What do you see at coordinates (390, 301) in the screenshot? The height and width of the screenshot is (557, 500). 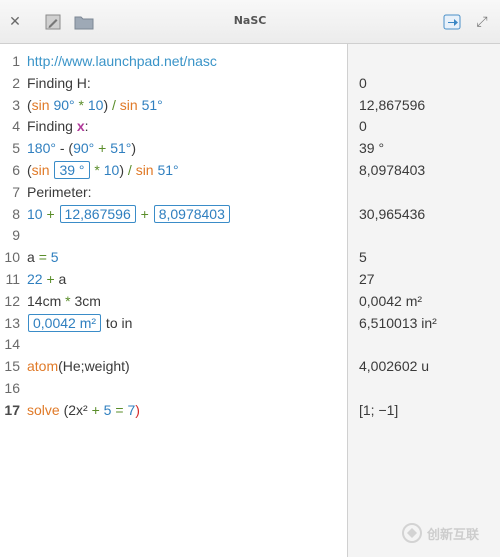 I see `result-value: 0,0042 m²` at bounding box center [390, 301].